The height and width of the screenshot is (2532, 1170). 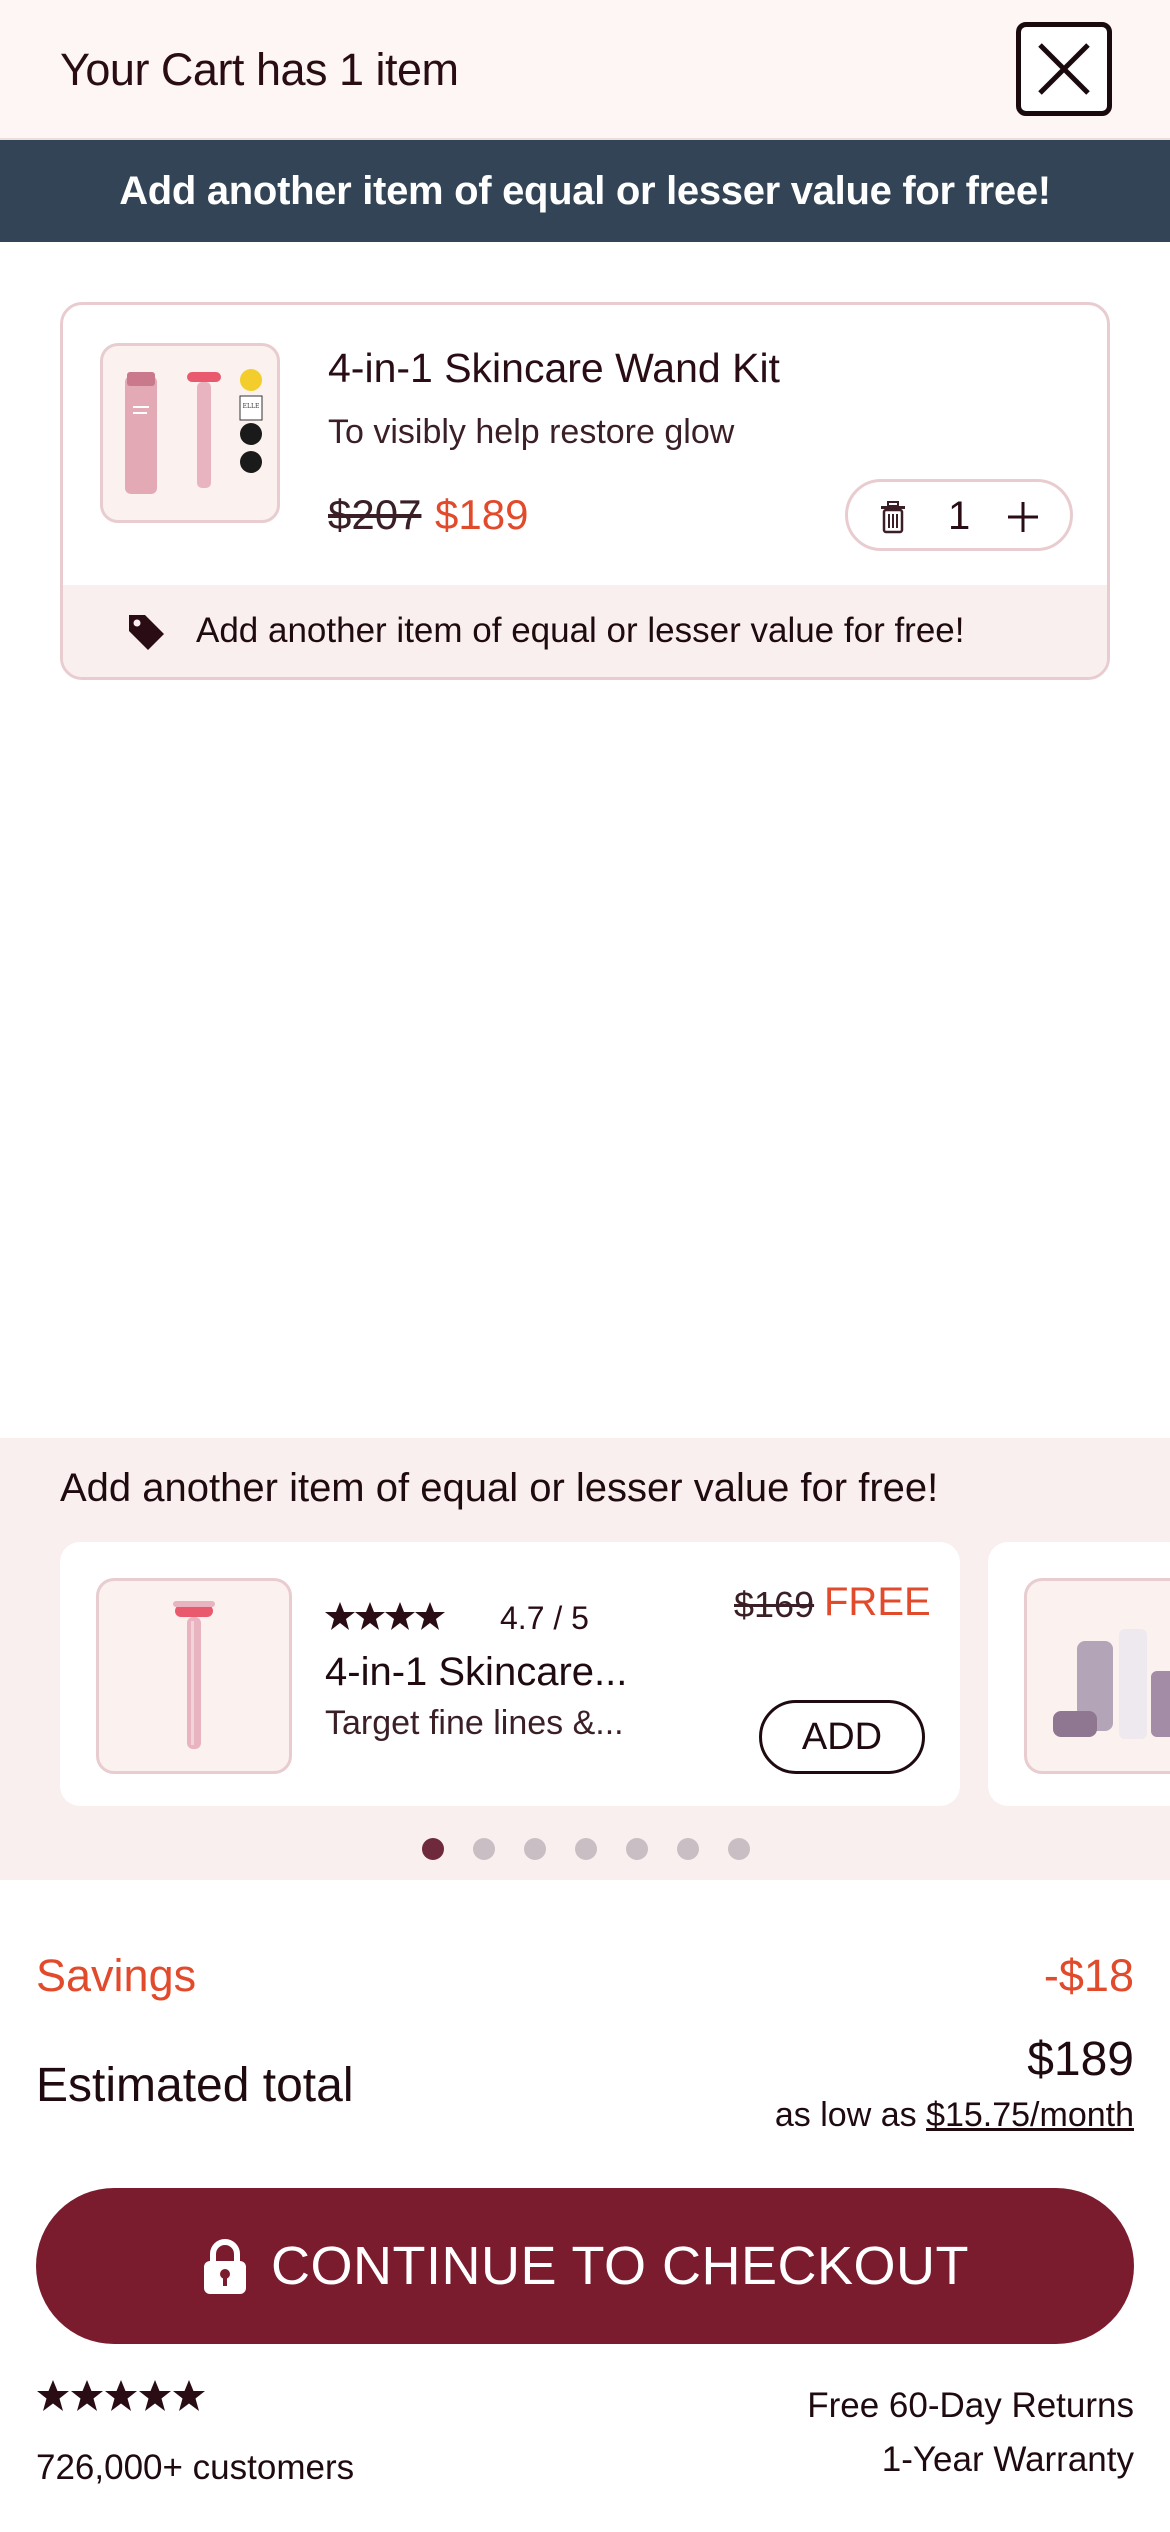 What do you see at coordinates (400, 1618) in the screenshot?
I see `rating-stars` at bounding box center [400, 1618].